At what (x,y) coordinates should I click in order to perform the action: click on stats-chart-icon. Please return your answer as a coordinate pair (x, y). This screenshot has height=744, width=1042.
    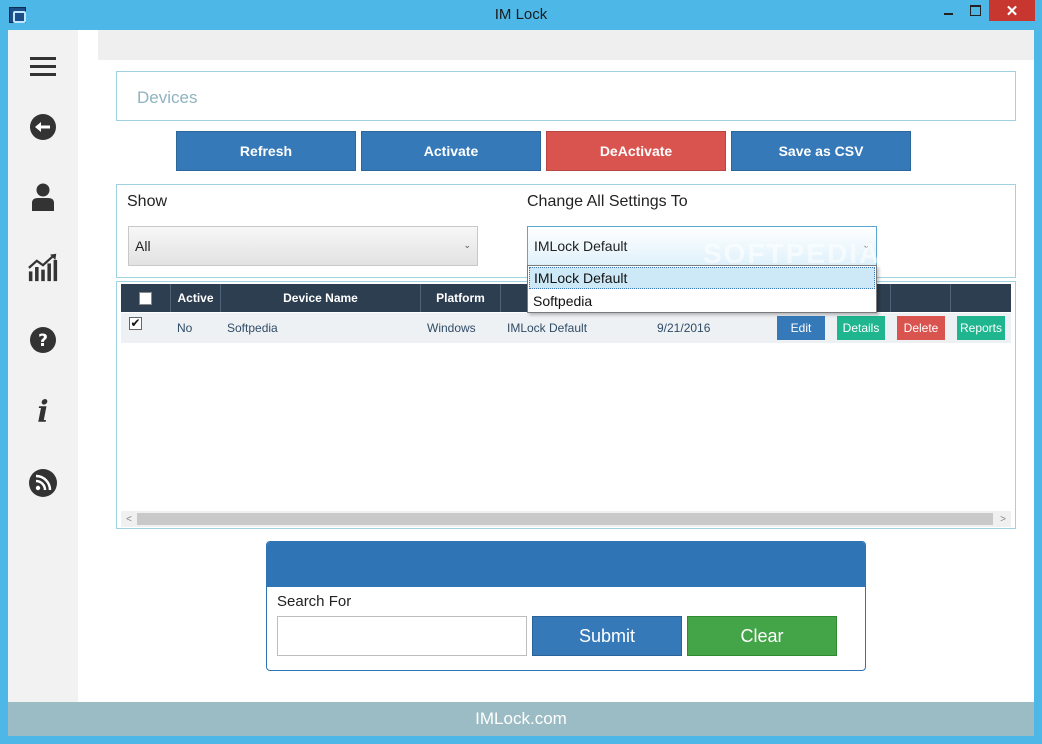
    Looking at the image, I should click on (43, 267).